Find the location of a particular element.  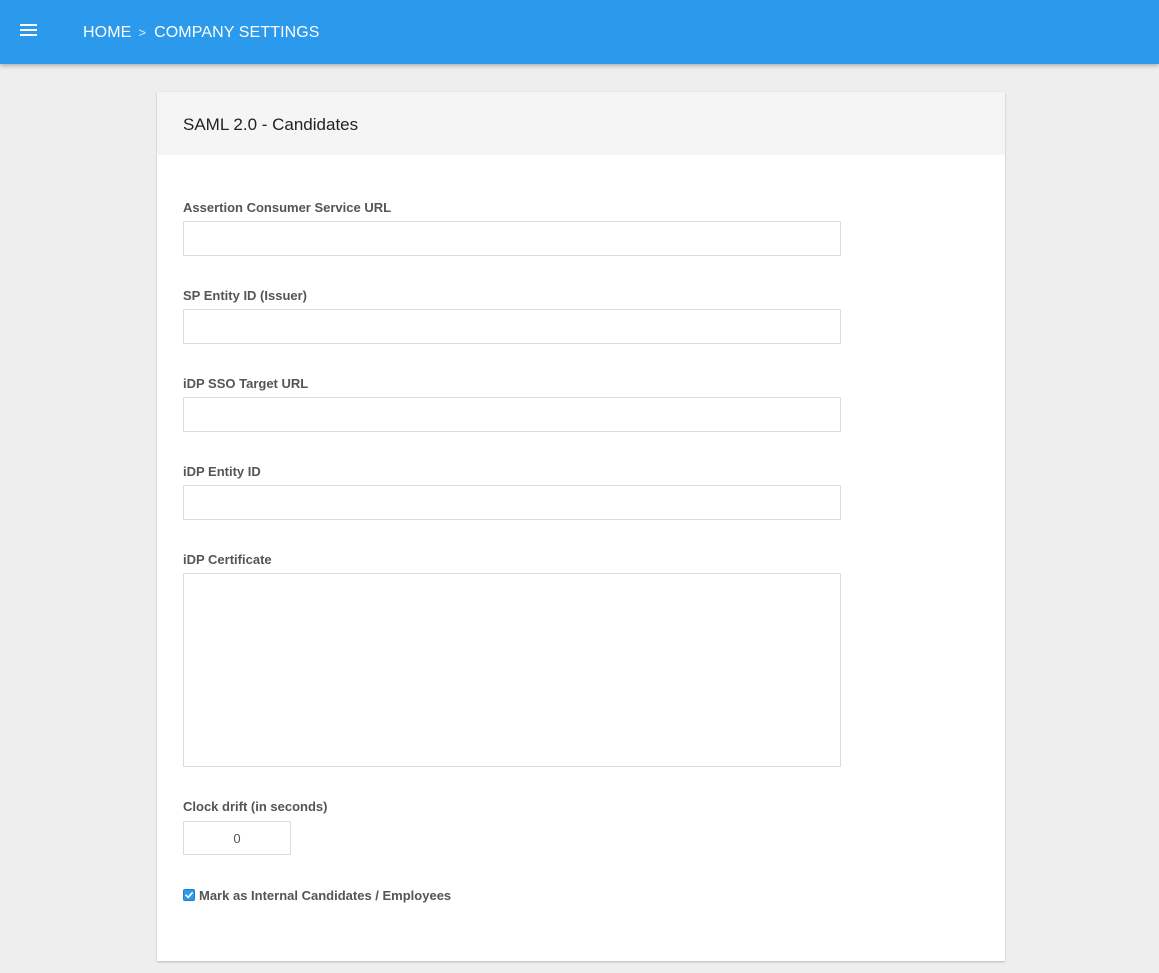

breadcrumb-company-settings: COMPANY SETTINGS is located at coordinates (236, 32).